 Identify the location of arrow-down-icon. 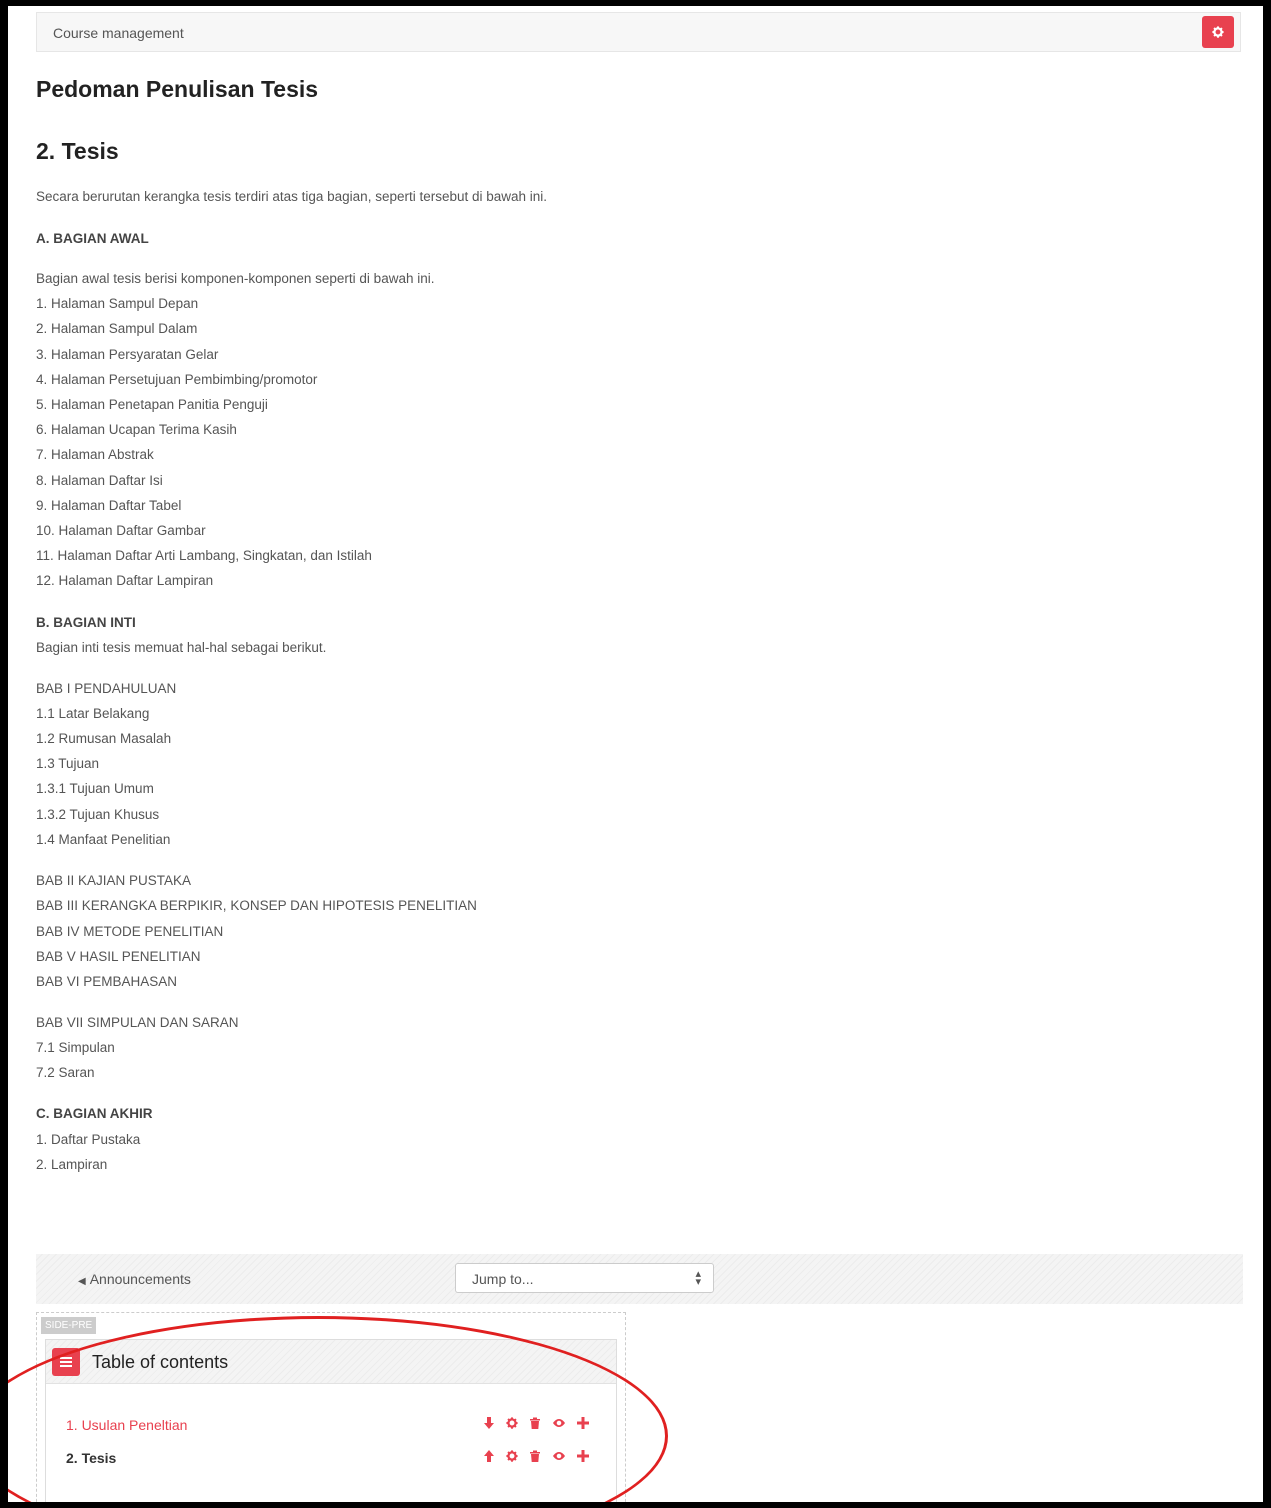
(489, 1423).